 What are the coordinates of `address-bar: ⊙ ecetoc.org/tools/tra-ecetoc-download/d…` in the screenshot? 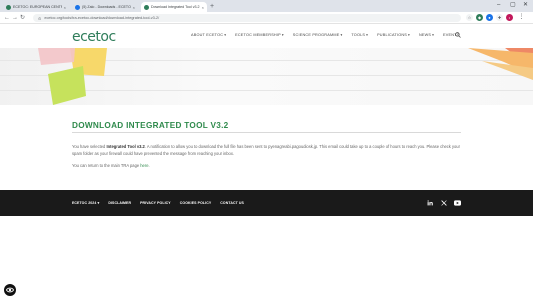 It's located at (247, 18).